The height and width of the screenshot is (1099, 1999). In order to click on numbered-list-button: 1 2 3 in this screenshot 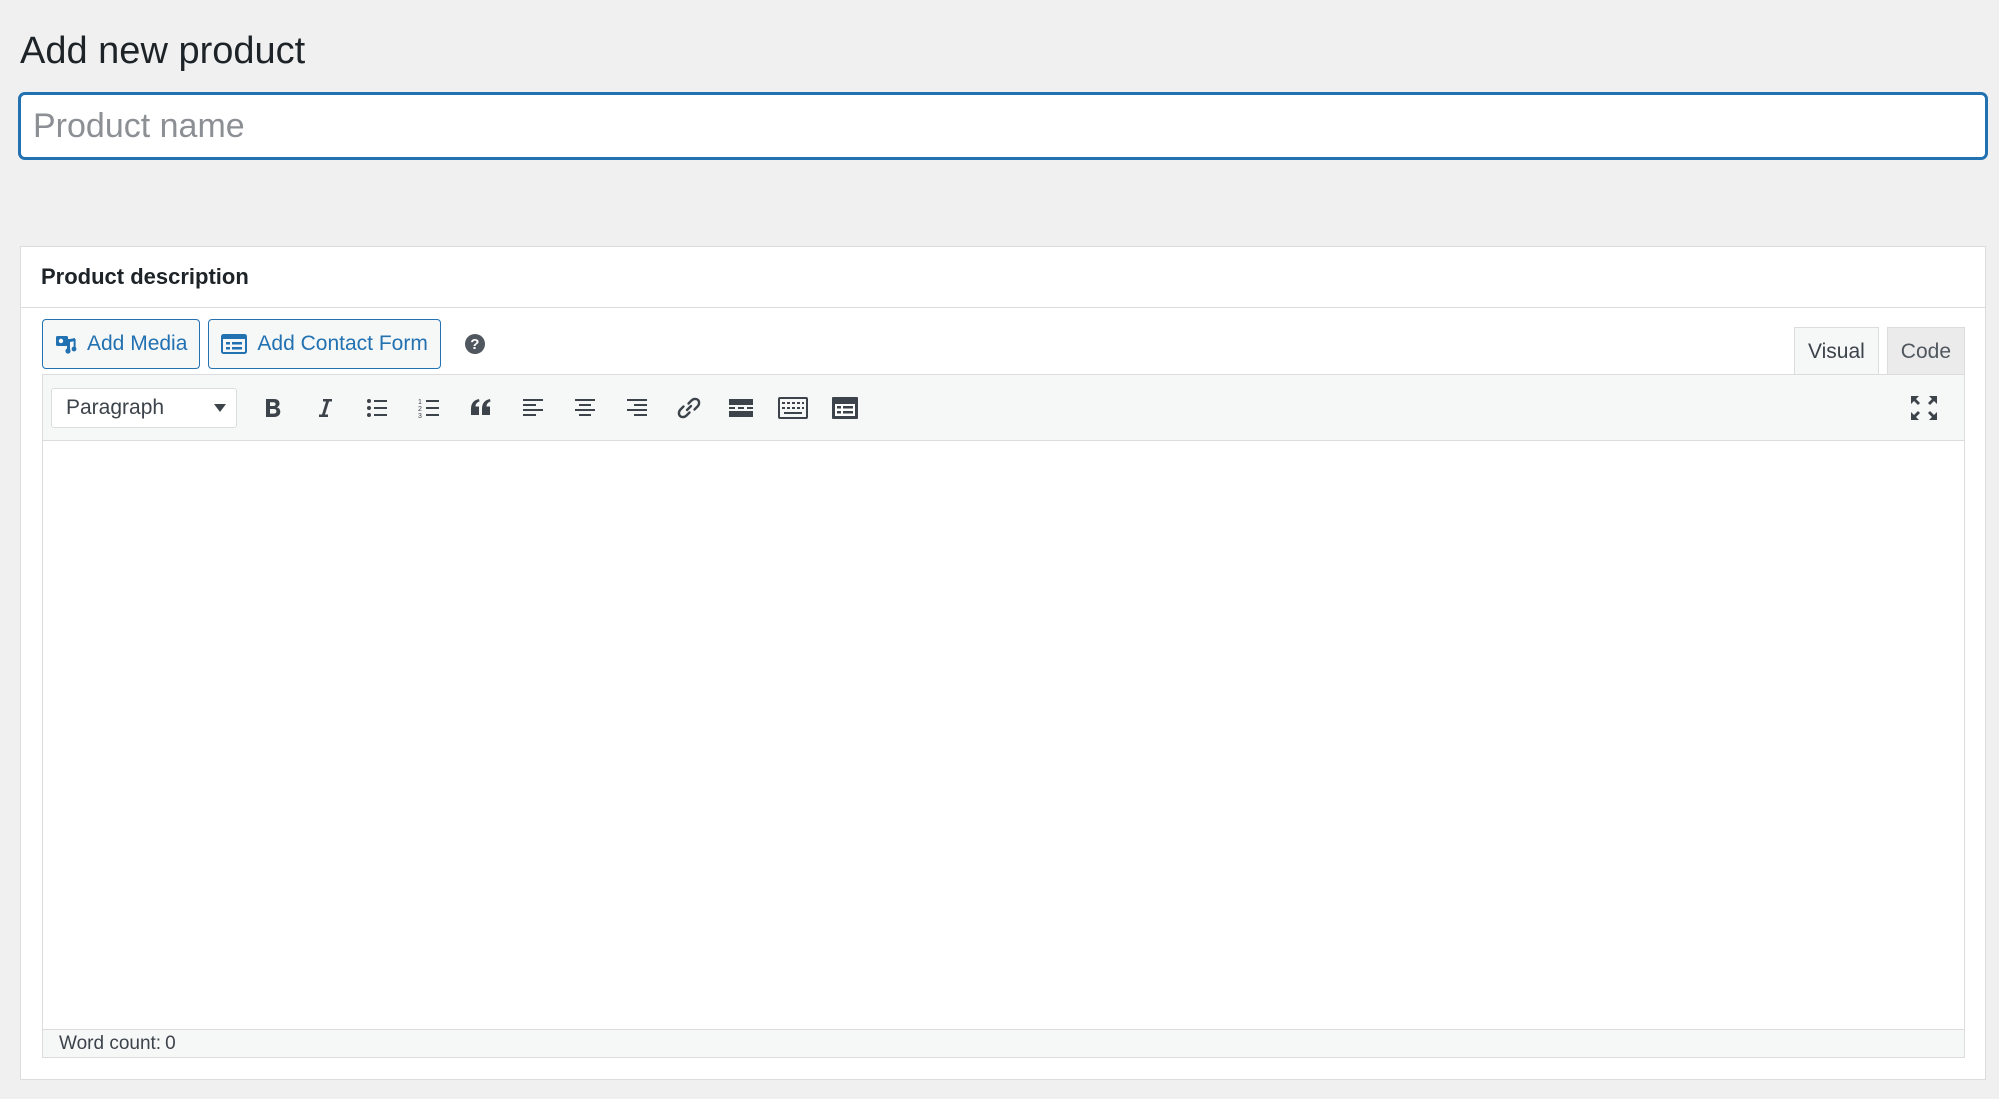, I will do `click(429, 408)`.